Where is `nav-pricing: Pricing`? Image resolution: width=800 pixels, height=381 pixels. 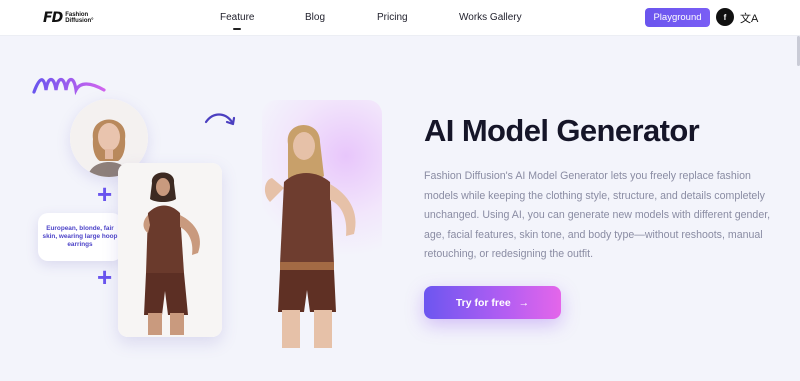
nav-pricing: Pricing is located at coordinates (392, 17).